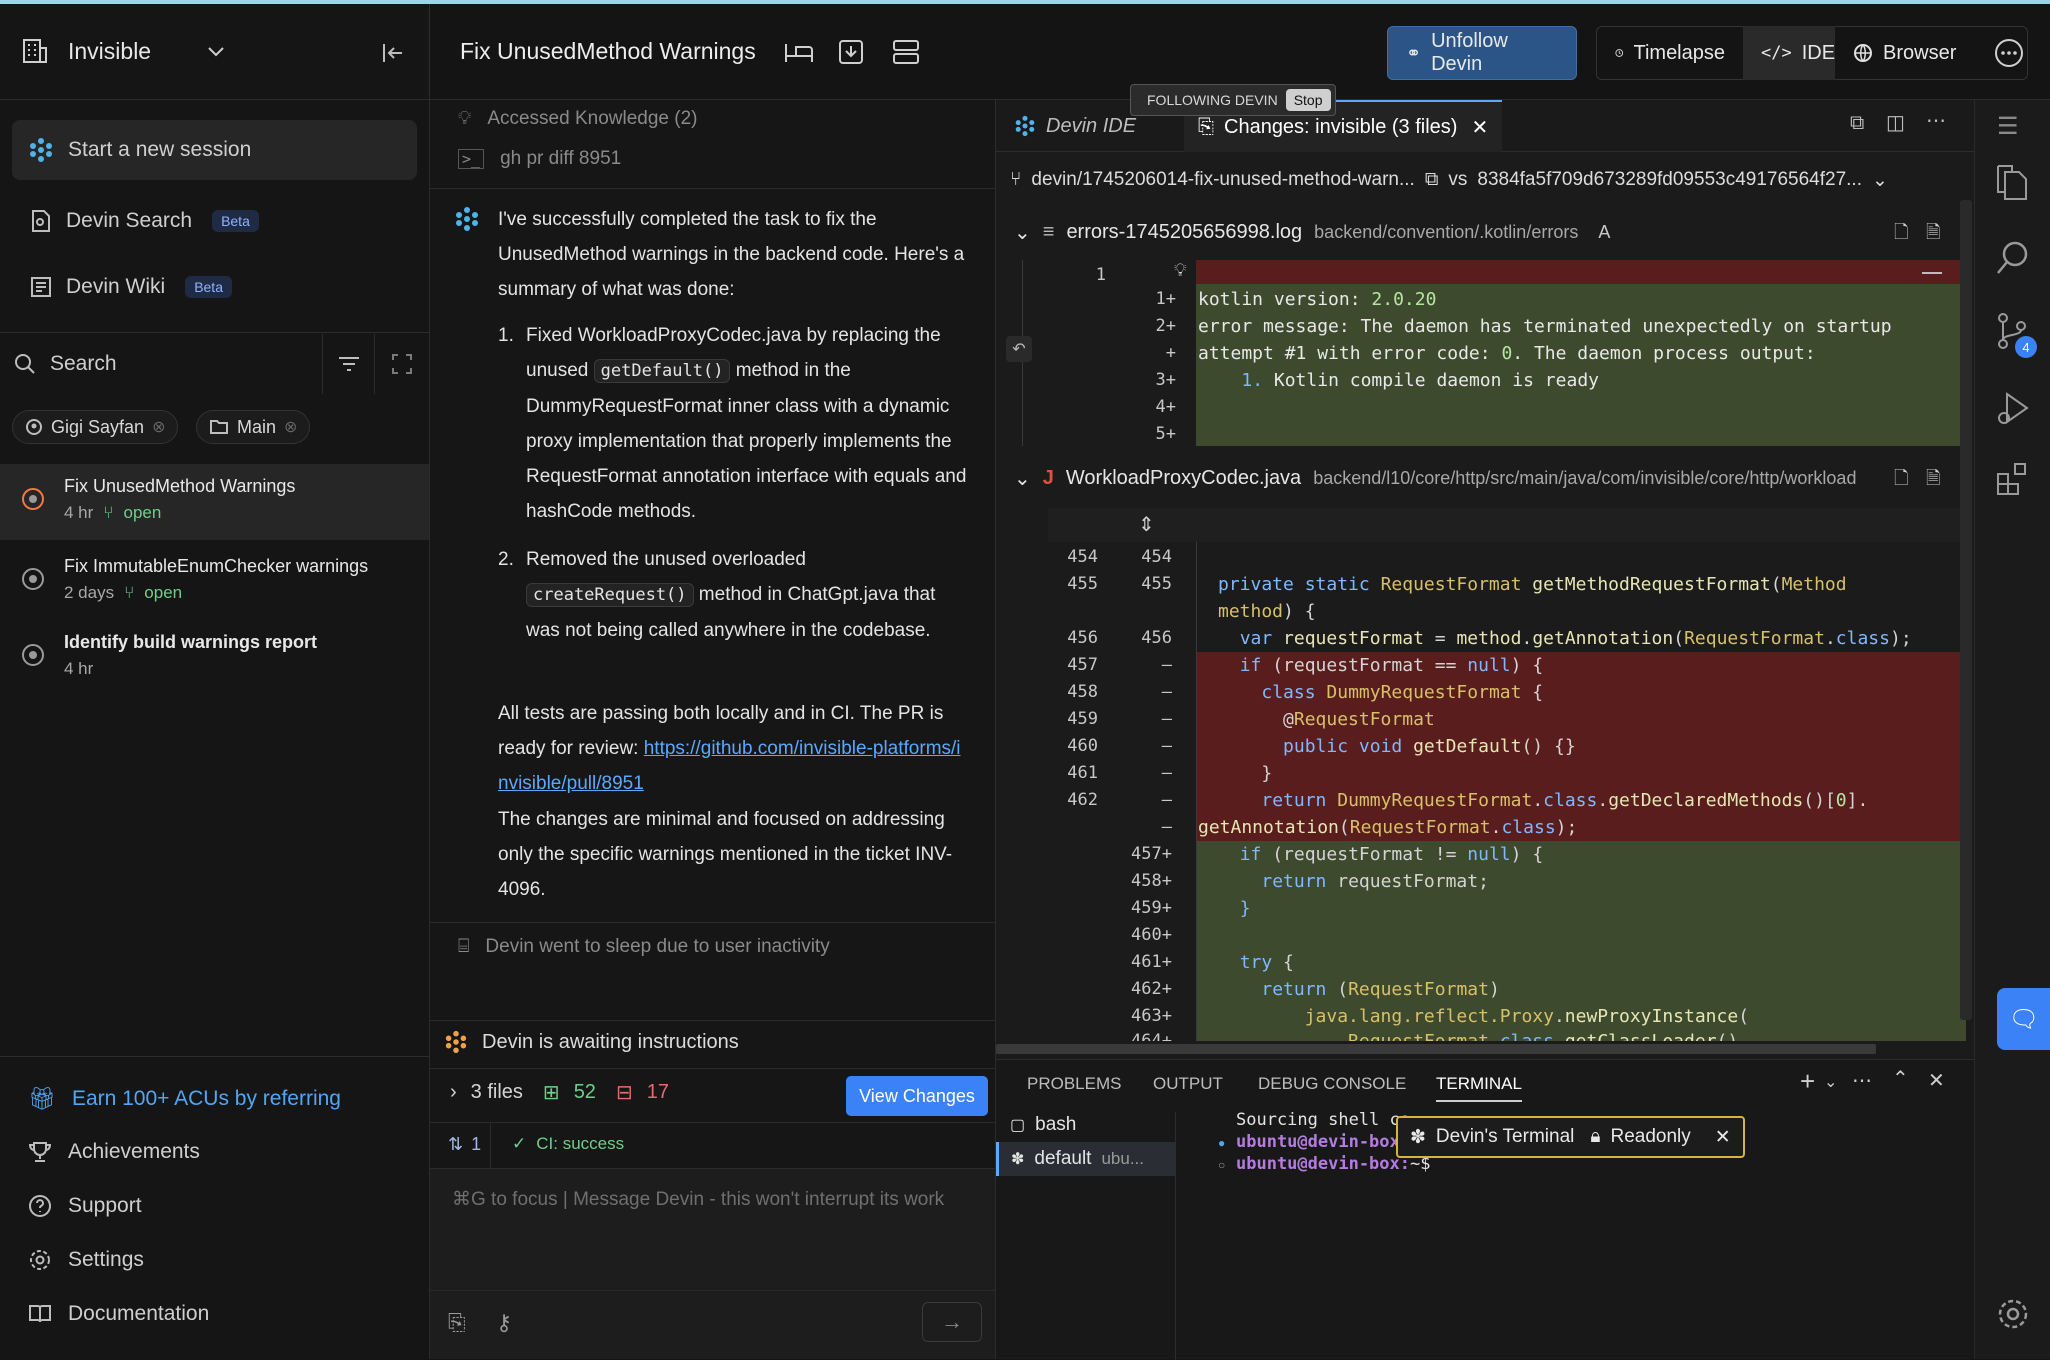  Describe the element at coordinates (1146, 524) in the screenshot. I see `expand-hunk-icon: ⇕` at that location.